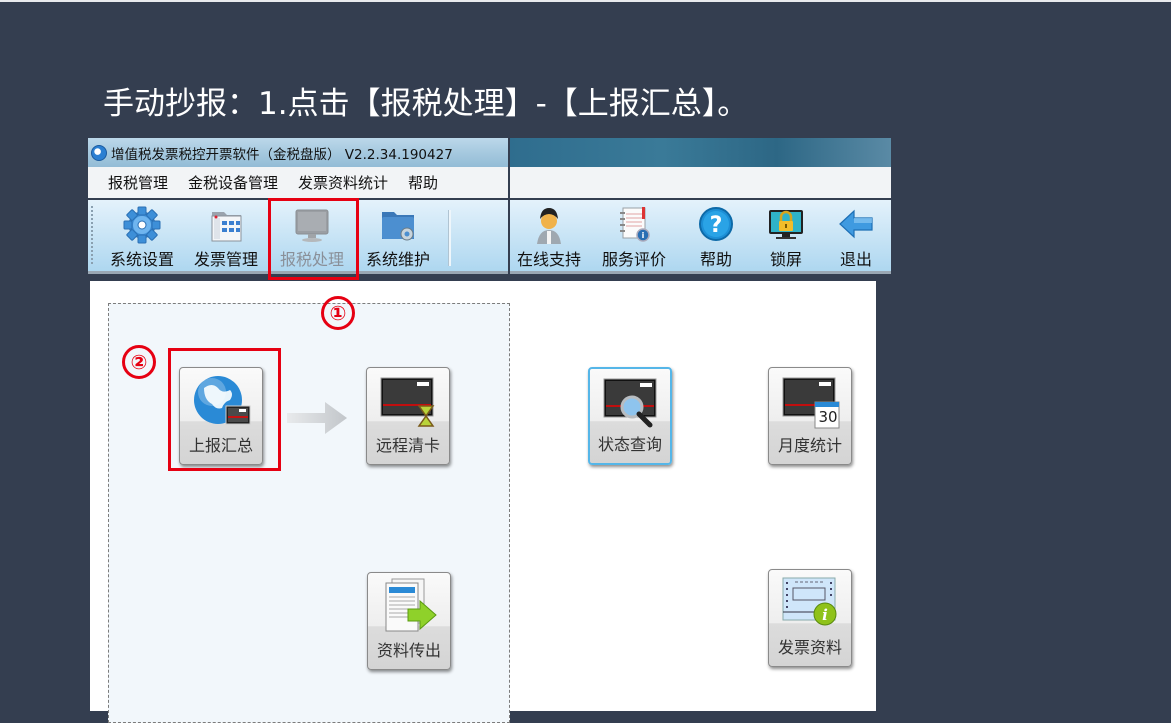 This screenshot has height=723, width=1171. I want to click on toolbar-system-settings: 系统设置, so click(142, 237).